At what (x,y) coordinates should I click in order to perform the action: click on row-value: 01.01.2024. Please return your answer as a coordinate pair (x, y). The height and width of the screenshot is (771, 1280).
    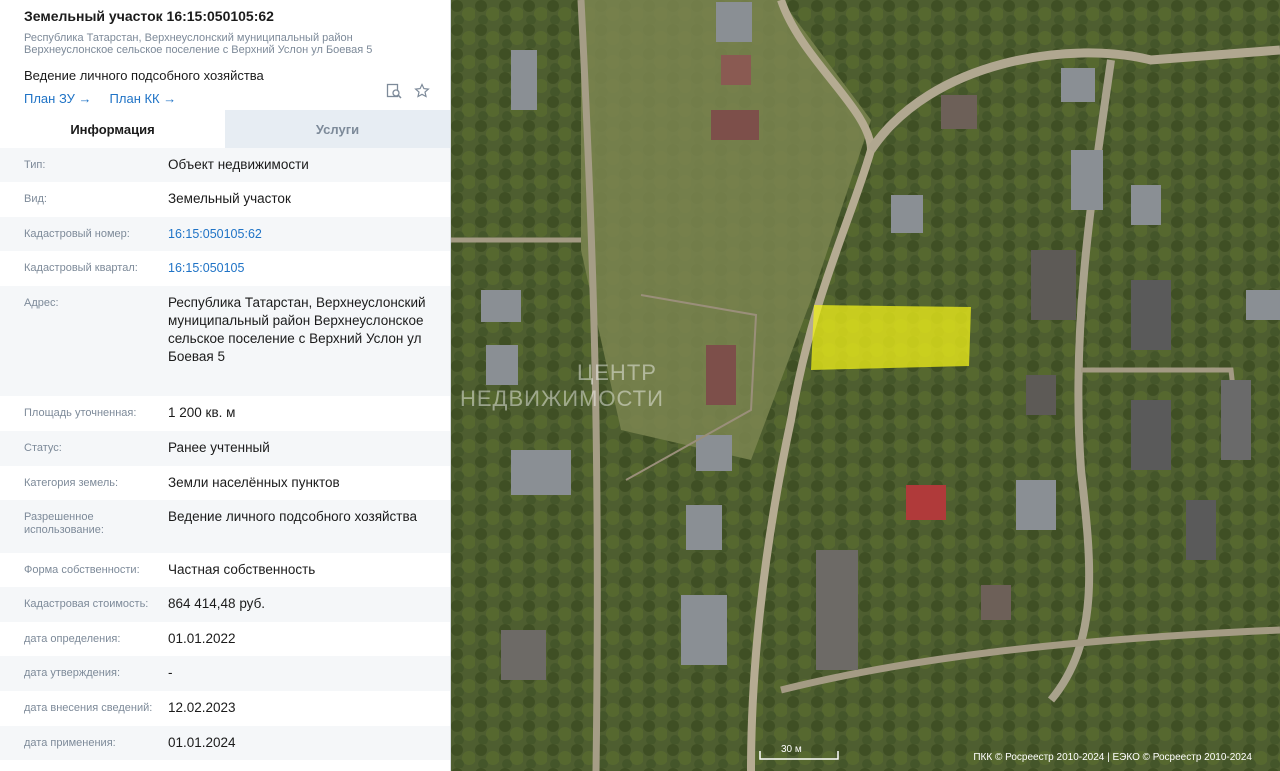
    Looking at the image, I should click on (202, 742).